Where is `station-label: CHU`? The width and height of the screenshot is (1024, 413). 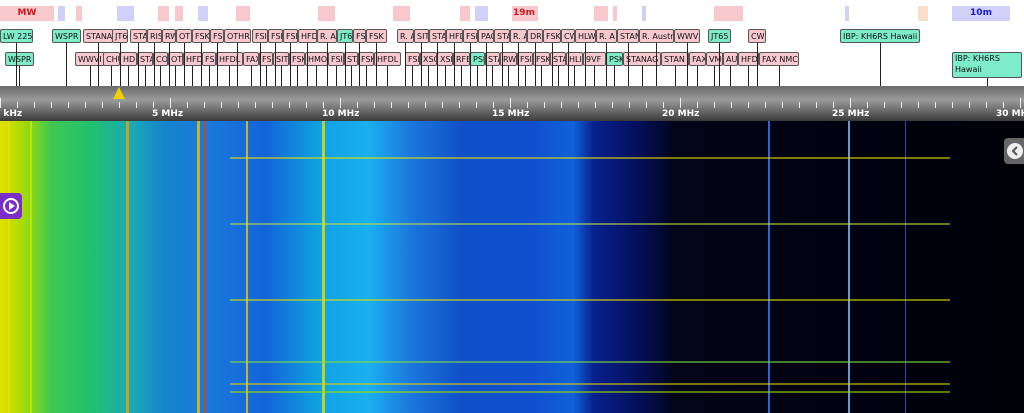 station-label: CHU is located at coordinates (111, 59).